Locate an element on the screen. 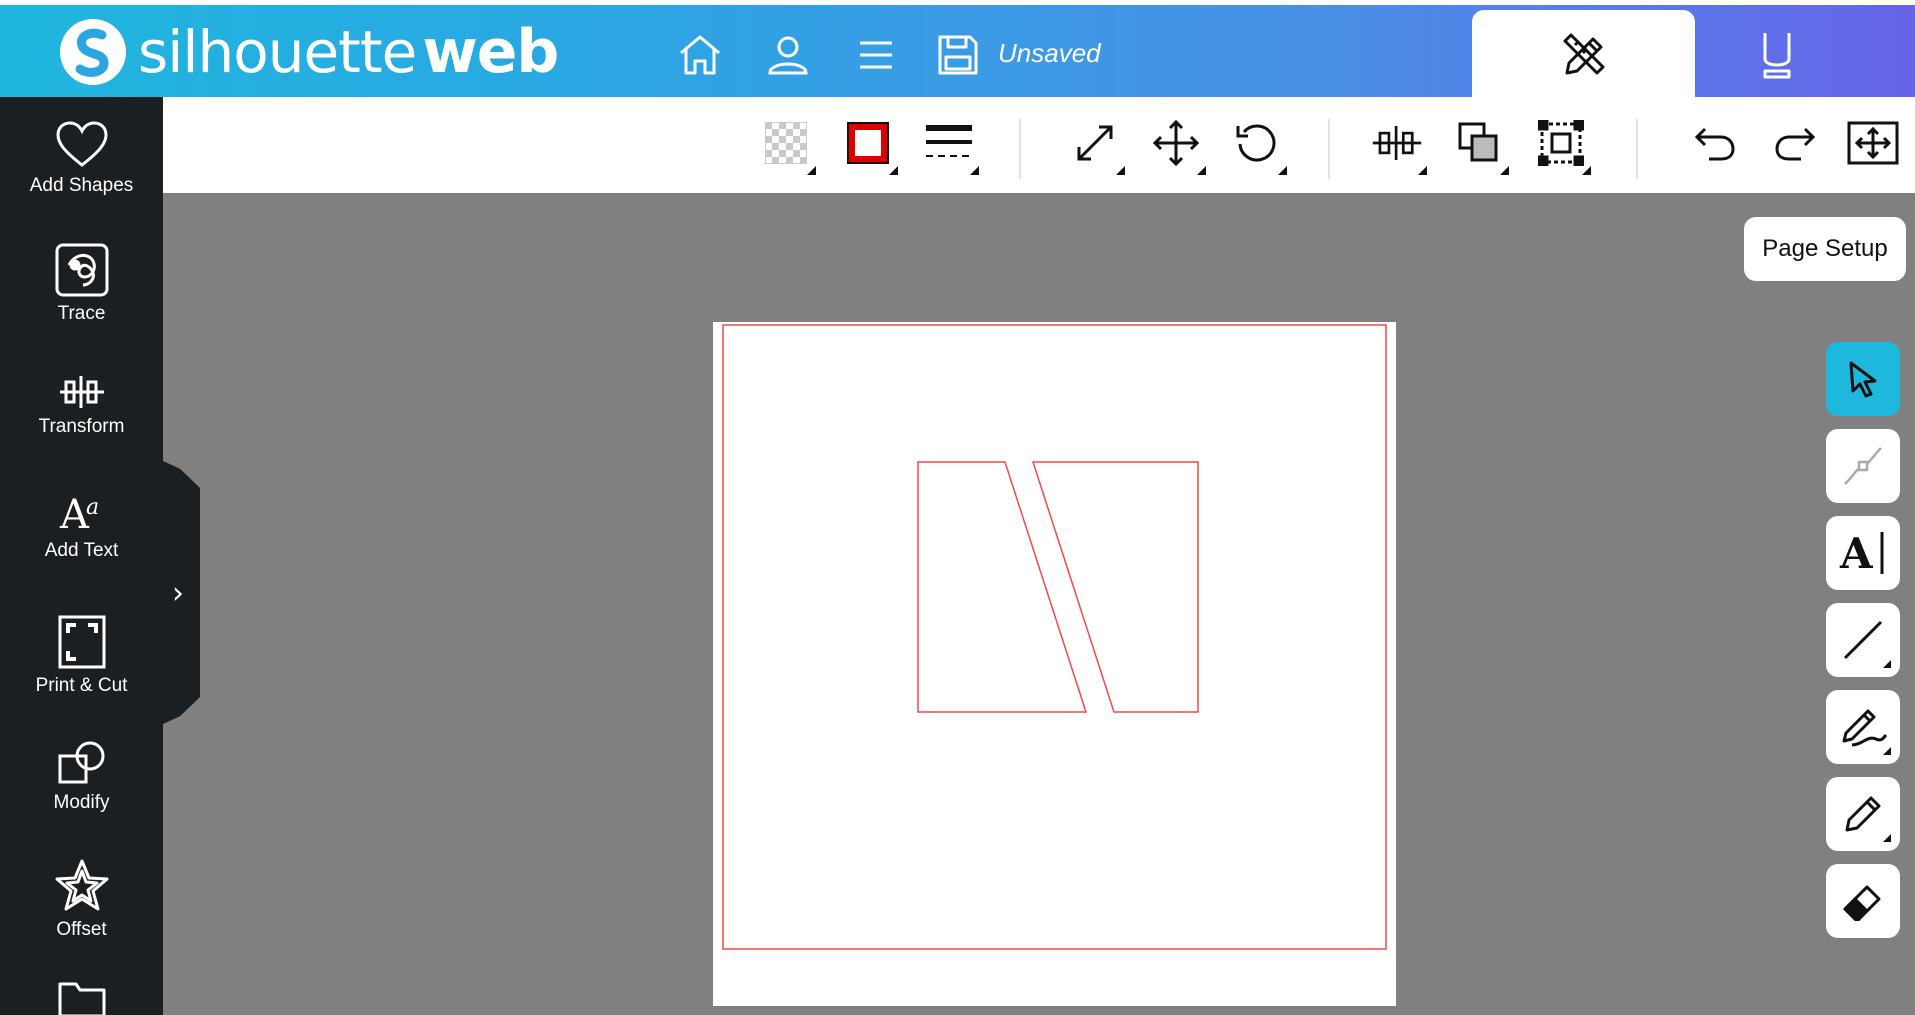 The width and height of the screenshot is (1915, 1015). shape-left-piece is located at coordinates (1002, 587).